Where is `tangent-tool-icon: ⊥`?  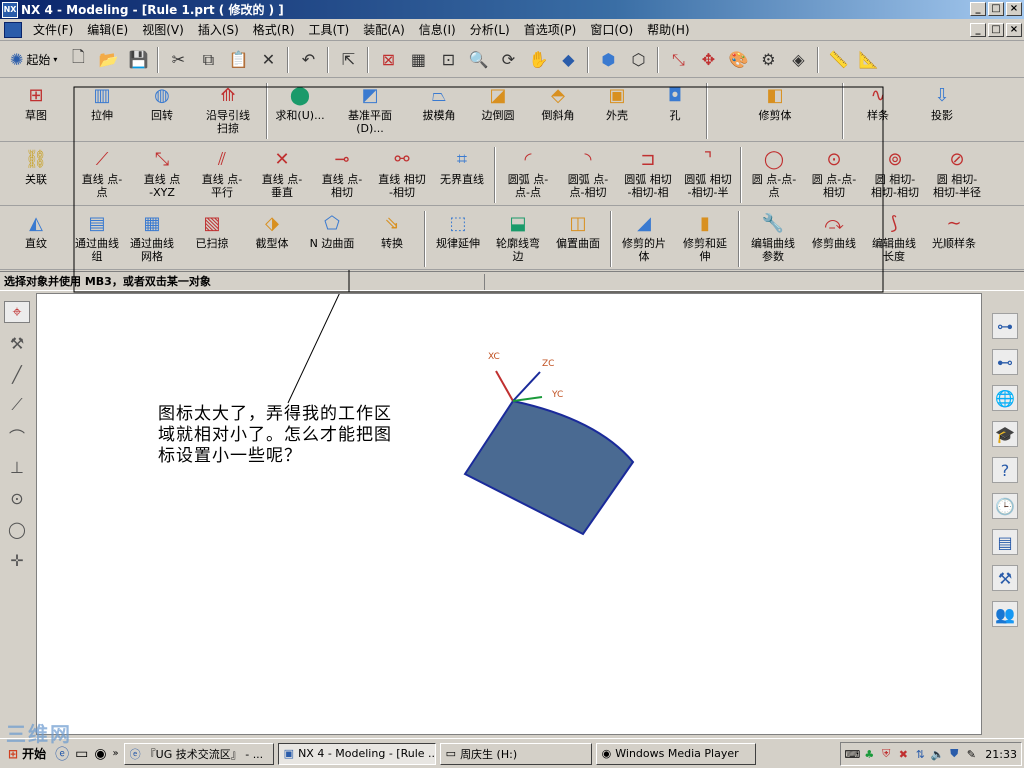
tangent-tool-icon: ⊥ is located at coordinates (17, 467).